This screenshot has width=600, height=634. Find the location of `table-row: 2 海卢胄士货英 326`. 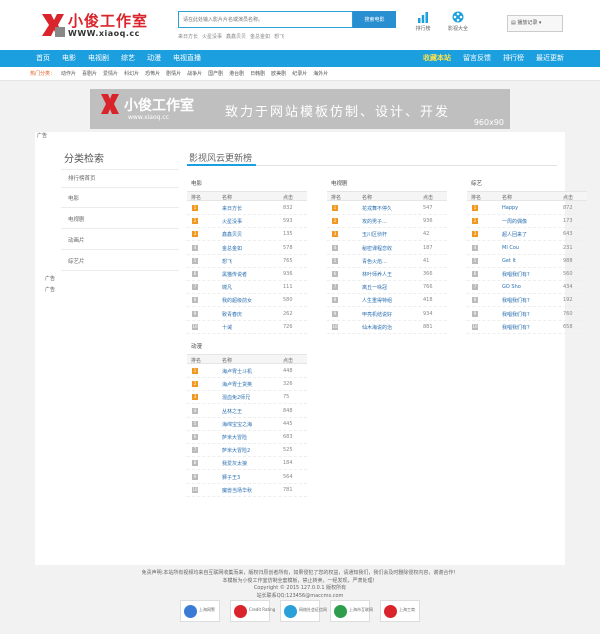

table-row: 2 海卢胄士货英 326 is located at coordinates (247, 385).